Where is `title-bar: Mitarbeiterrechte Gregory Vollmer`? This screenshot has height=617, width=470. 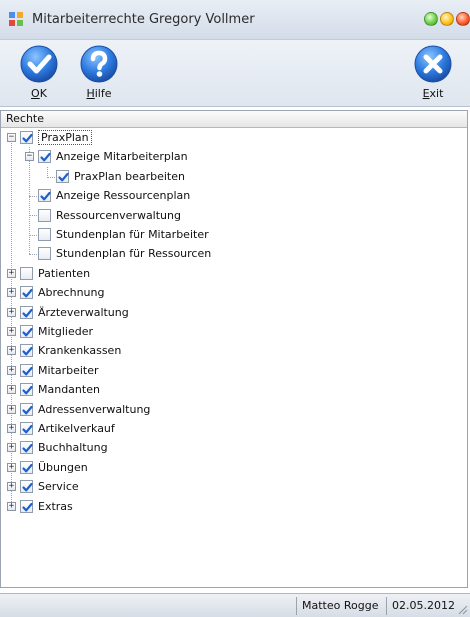 title-bar: Mitarbeiterrechte Gregory Vollmer is located at coordinates (235, 20).